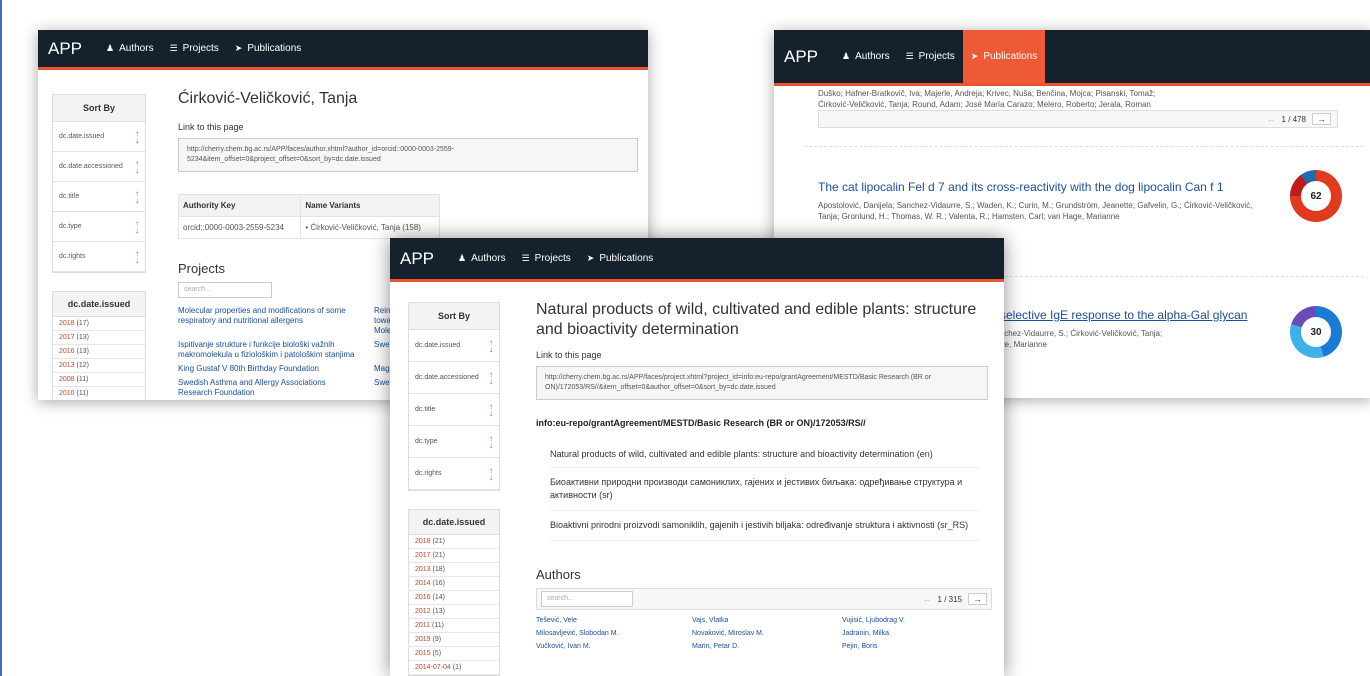 The image size is (1370, 676). I want to click on page-title: Ćirković-Veličković, Tanja, so click(268, 98).